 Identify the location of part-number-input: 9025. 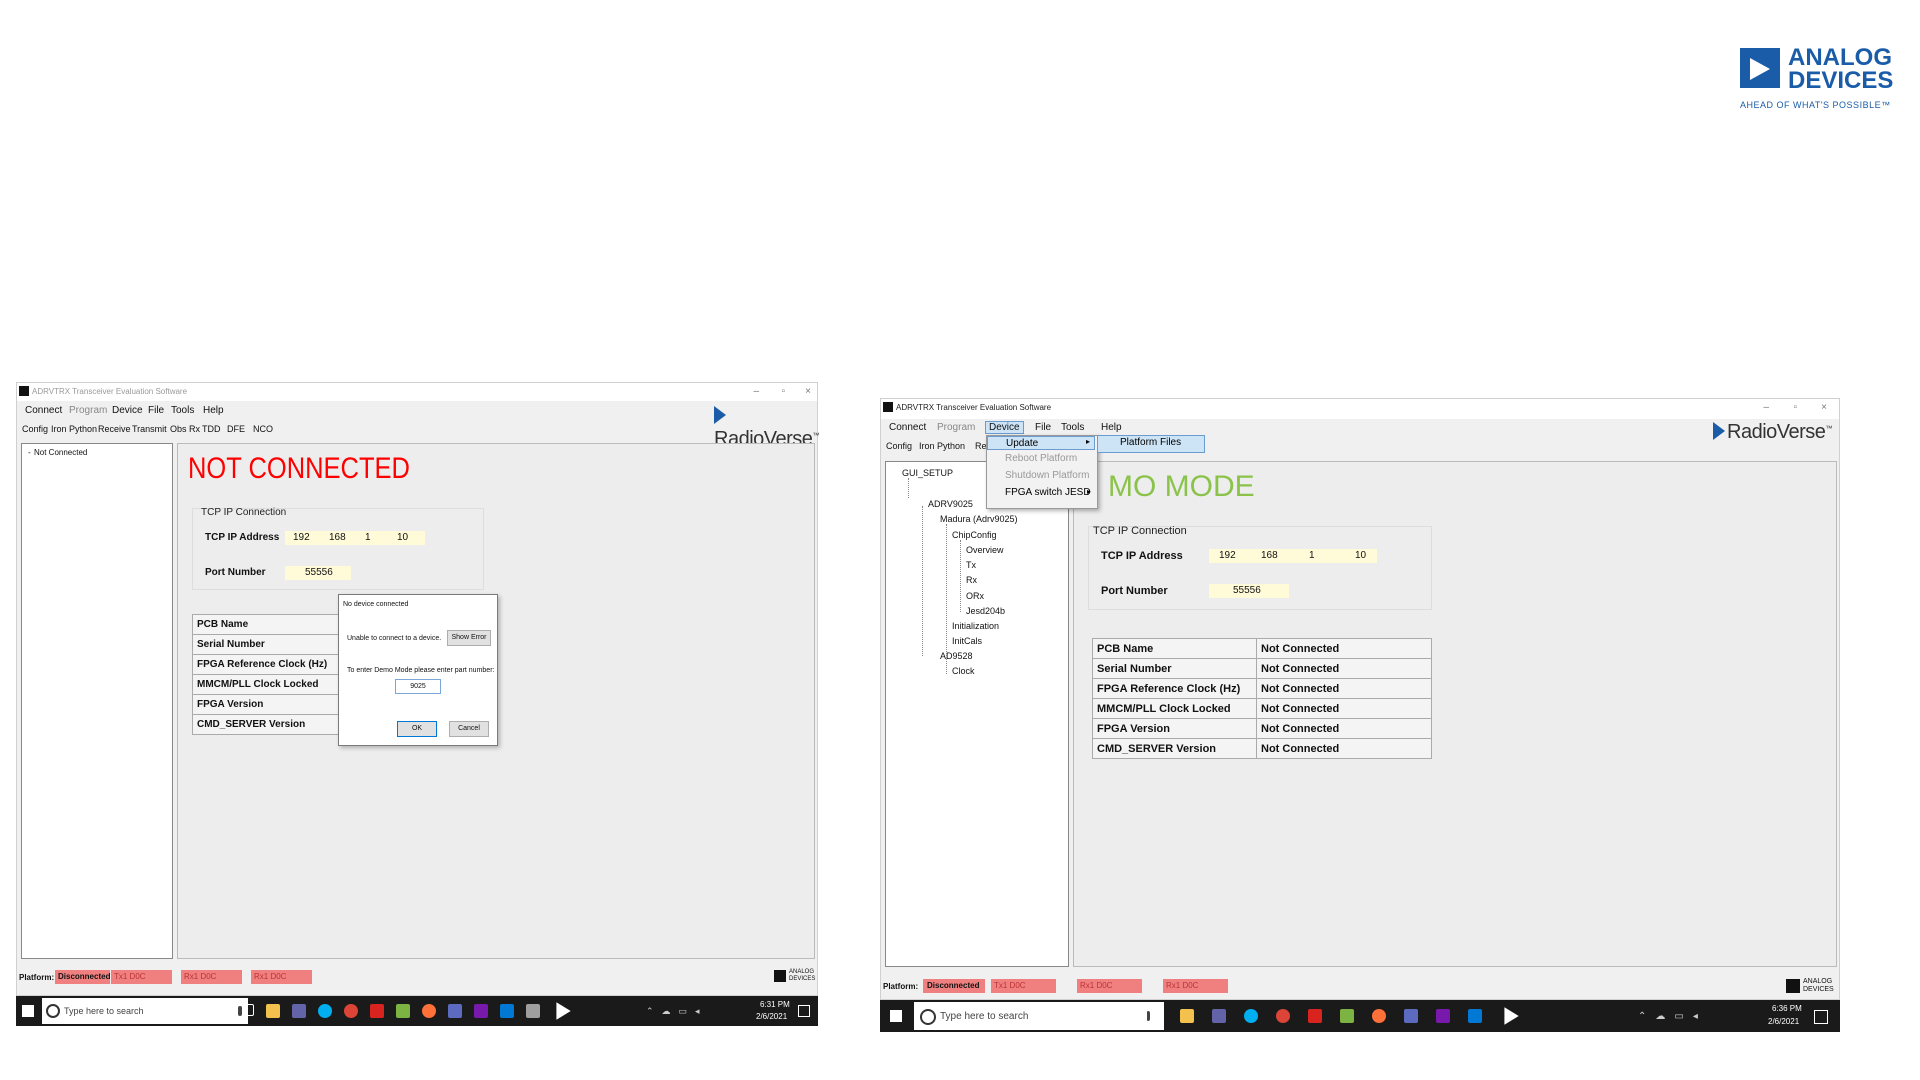
(418, 686).